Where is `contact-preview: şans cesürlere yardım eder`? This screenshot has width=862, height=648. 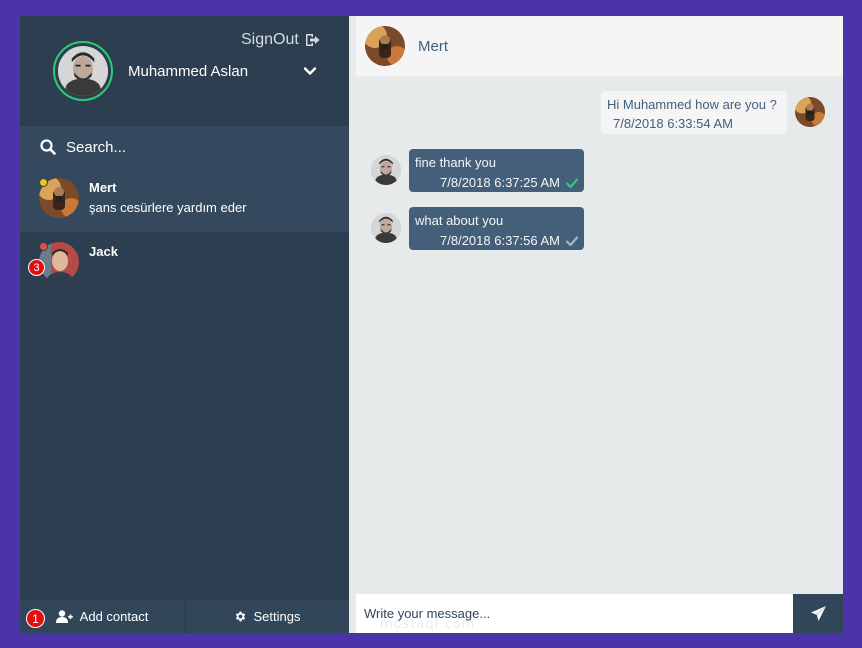
contact-preview: şans cesürlere yardım eder is located at coordinates (168, 207).